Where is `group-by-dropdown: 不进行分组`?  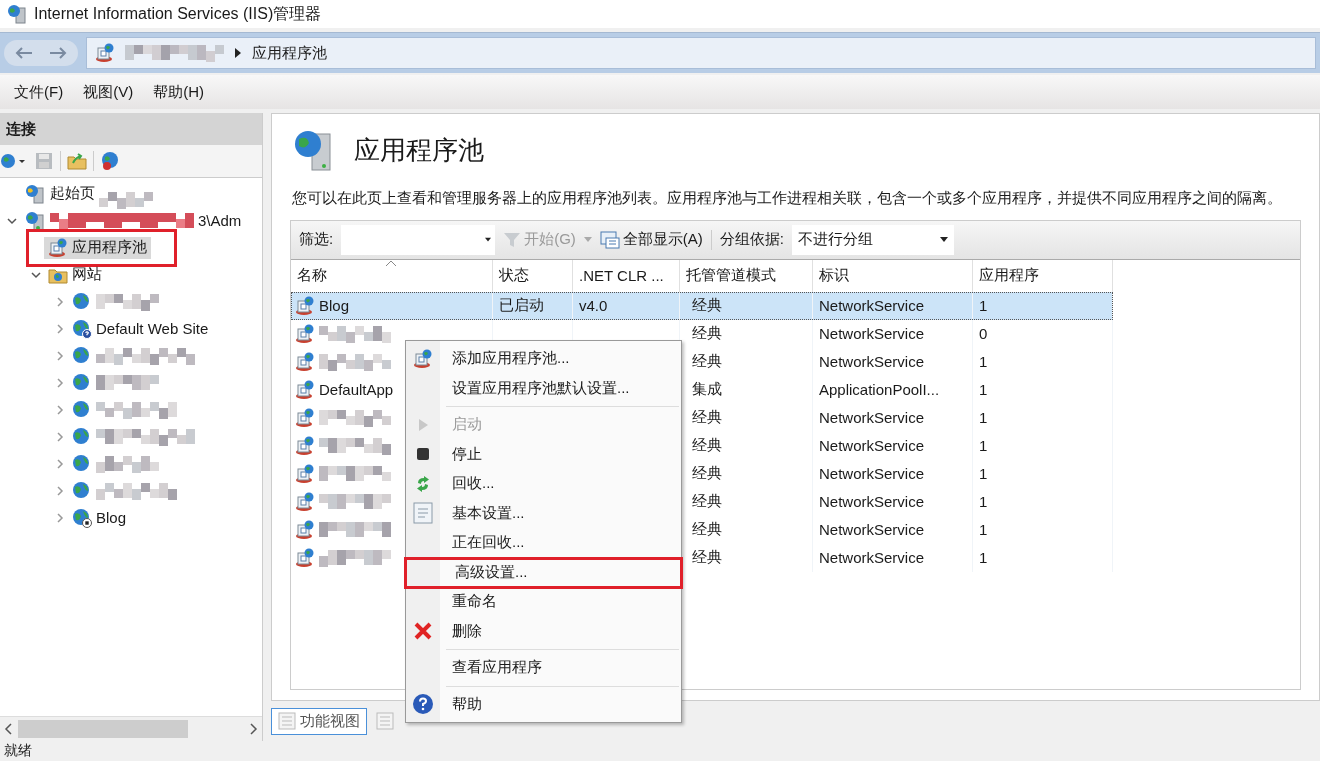
group-by-dropdown: 不进行分组 is located at coordinates (873, 239).